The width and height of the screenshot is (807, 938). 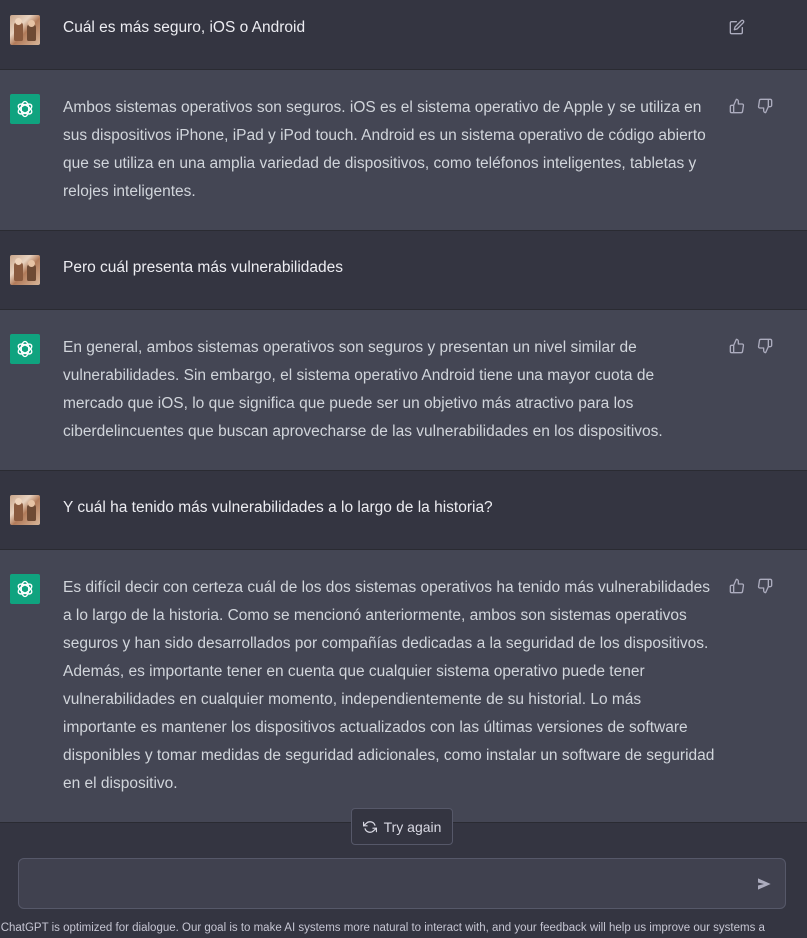 I want to click on edit-icon, so click(x=737, y=27).